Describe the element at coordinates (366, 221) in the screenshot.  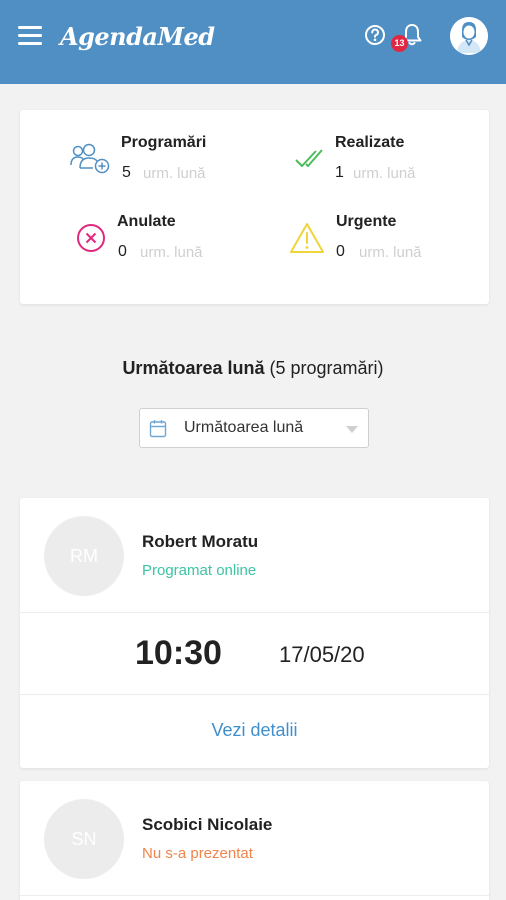
I see `stat-label: Urgente` at that location.